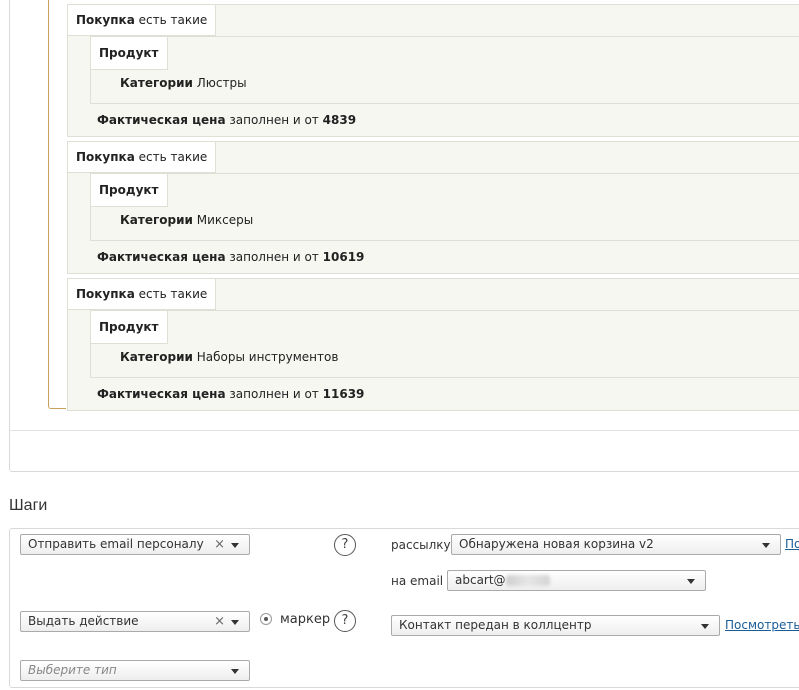 This screenshot has height=690, width=799. I want to click on price-filter: Фактическая цена заполнен и от 4839, so click(226, 120).